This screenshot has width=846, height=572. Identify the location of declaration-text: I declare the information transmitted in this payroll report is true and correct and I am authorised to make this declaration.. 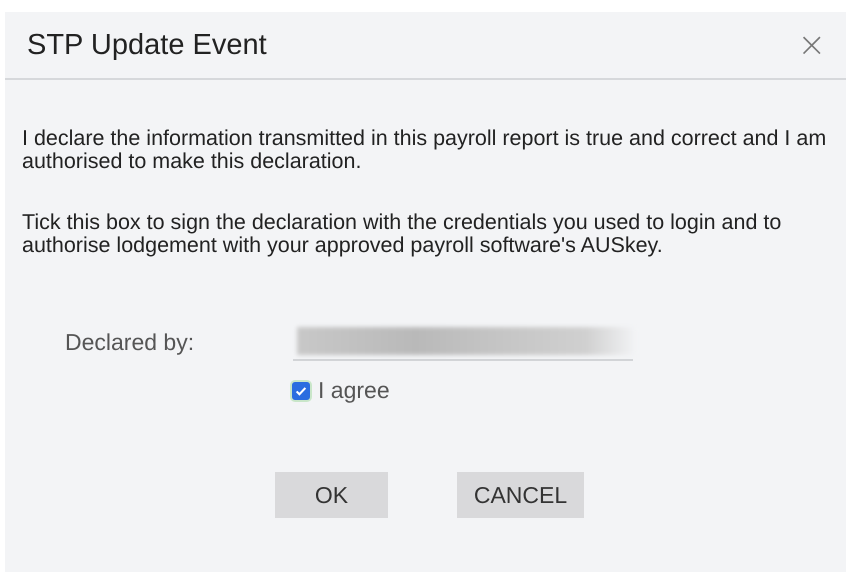
(425, 150).